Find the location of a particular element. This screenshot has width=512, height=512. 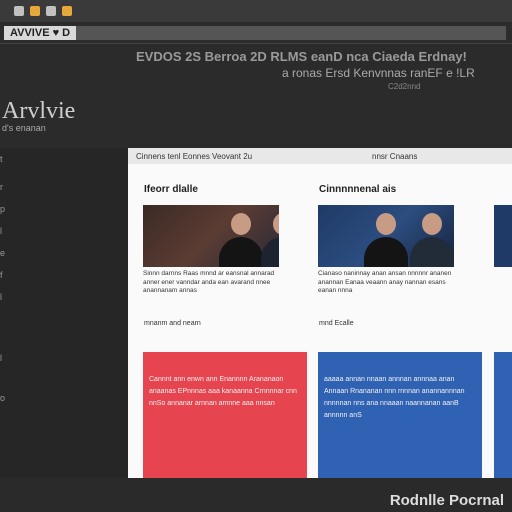

tab-strip is located at coordinates (256, 11).